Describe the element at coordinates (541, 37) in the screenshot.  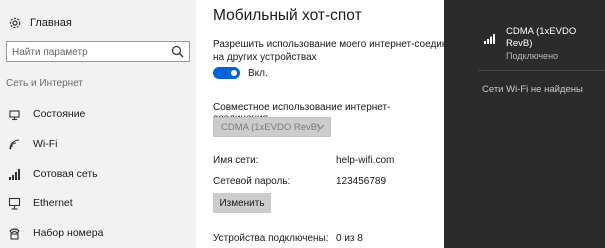
I see `network-entry-name: CDMA (1xEVDO RevB)` at that location.